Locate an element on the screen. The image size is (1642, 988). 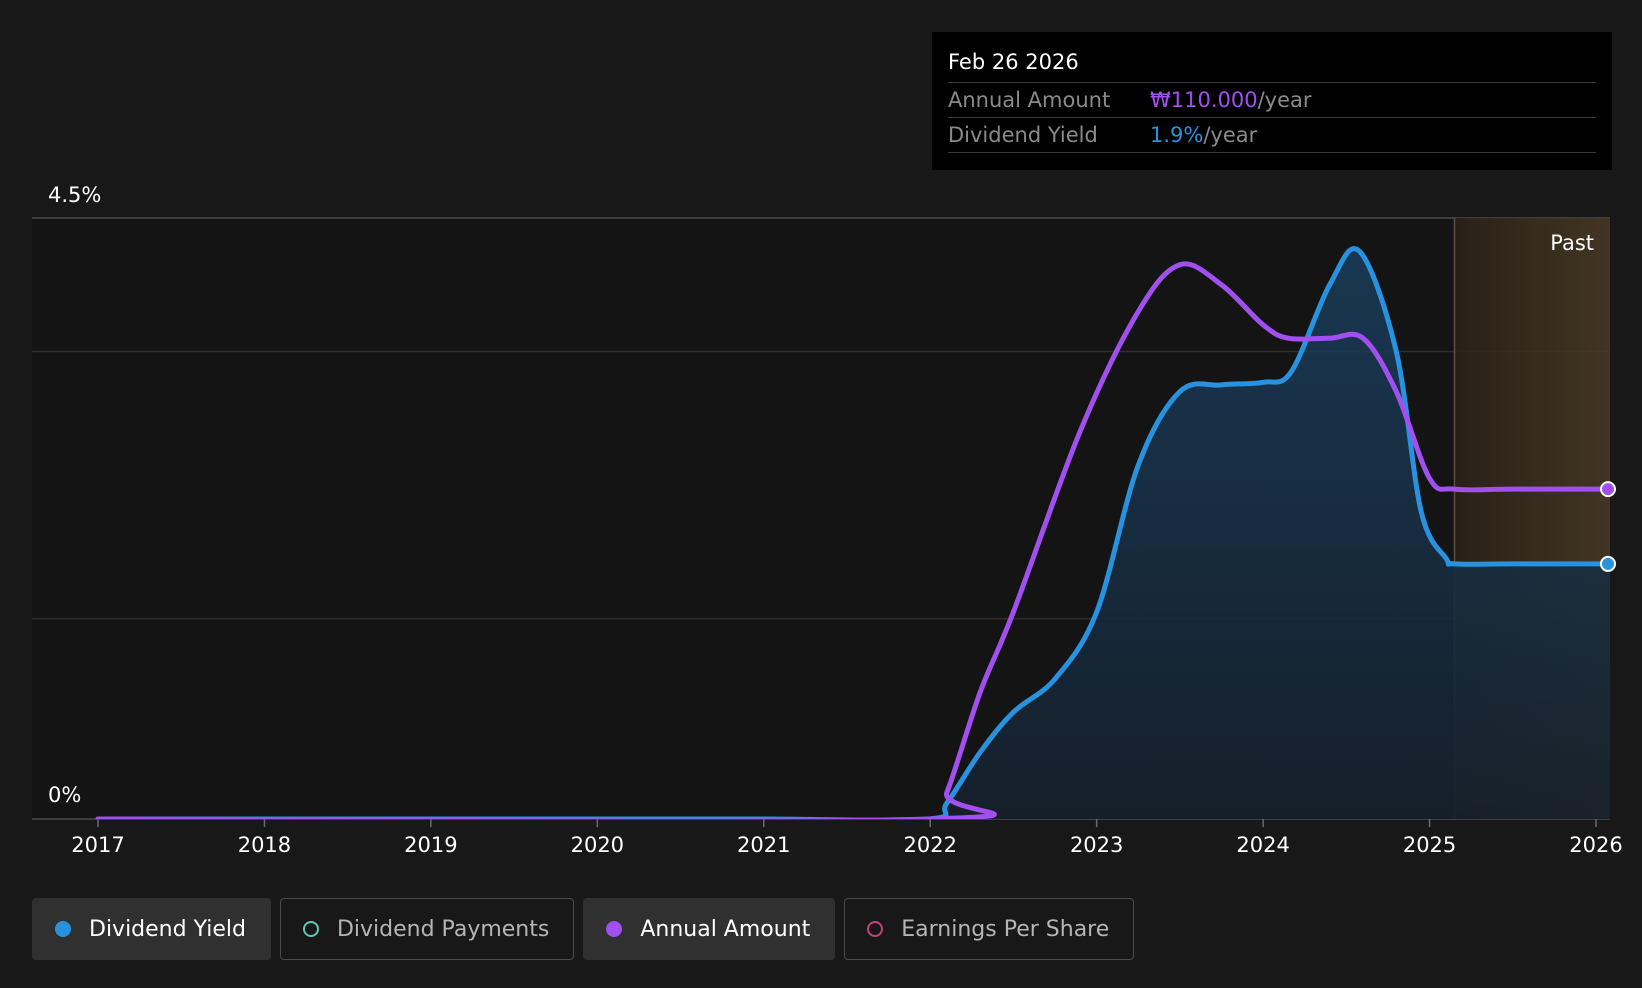
tooltip-row-annual-amount: Annual Amount ₩110.000 /year is located at coordinates (1272, 100).